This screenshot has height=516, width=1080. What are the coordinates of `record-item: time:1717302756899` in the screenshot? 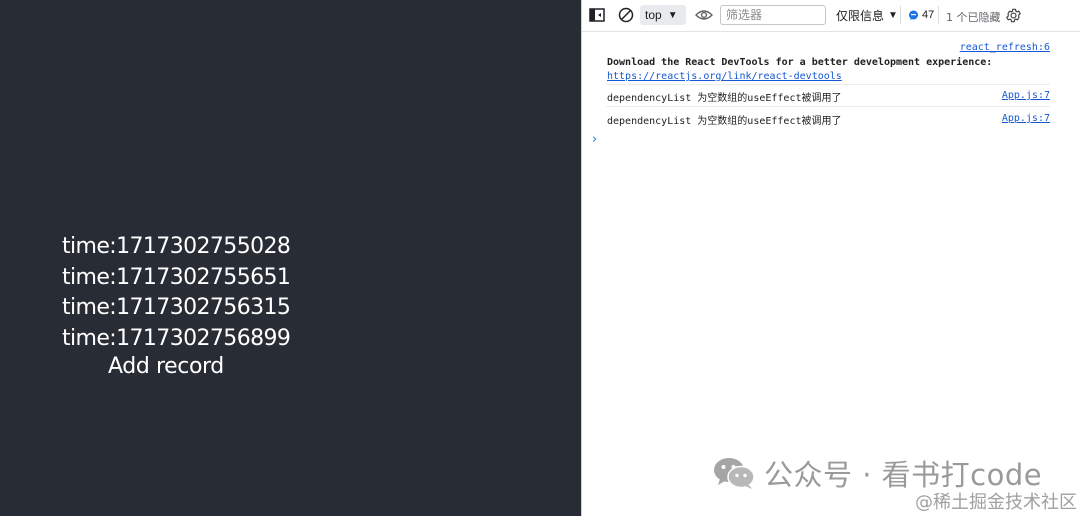 It's located at (176, 338).